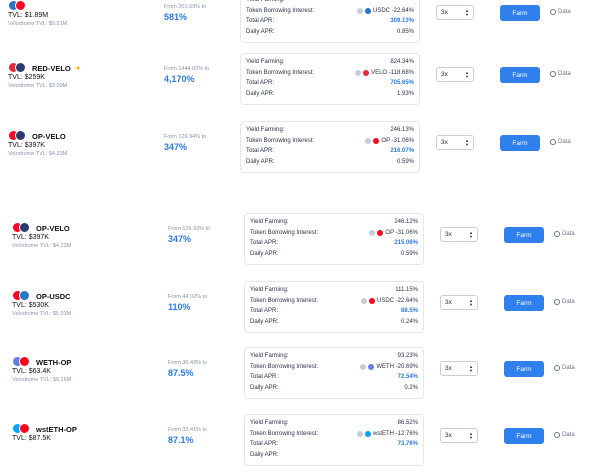  Describe the element at coordinates (41, 362) in the screenshot. I see `pool-pair: WETH-OP` at that location.